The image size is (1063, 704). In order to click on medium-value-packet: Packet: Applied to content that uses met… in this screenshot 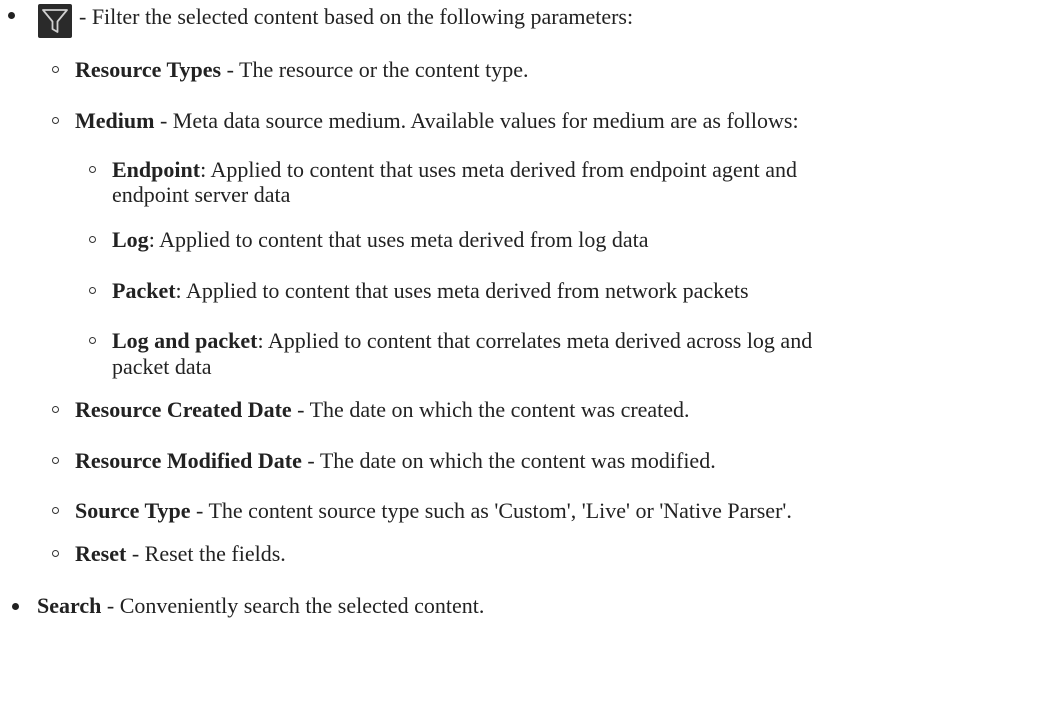, I will do `click(430, 290)`.